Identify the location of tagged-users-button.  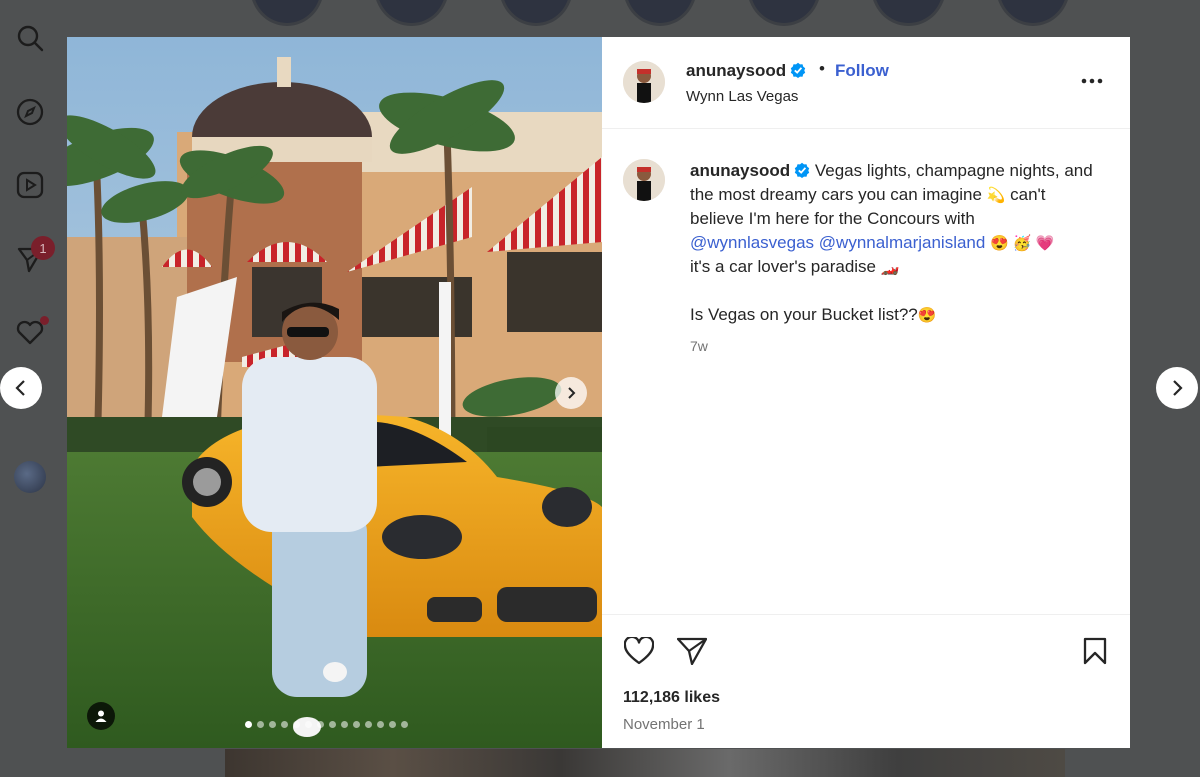
(101, 716).